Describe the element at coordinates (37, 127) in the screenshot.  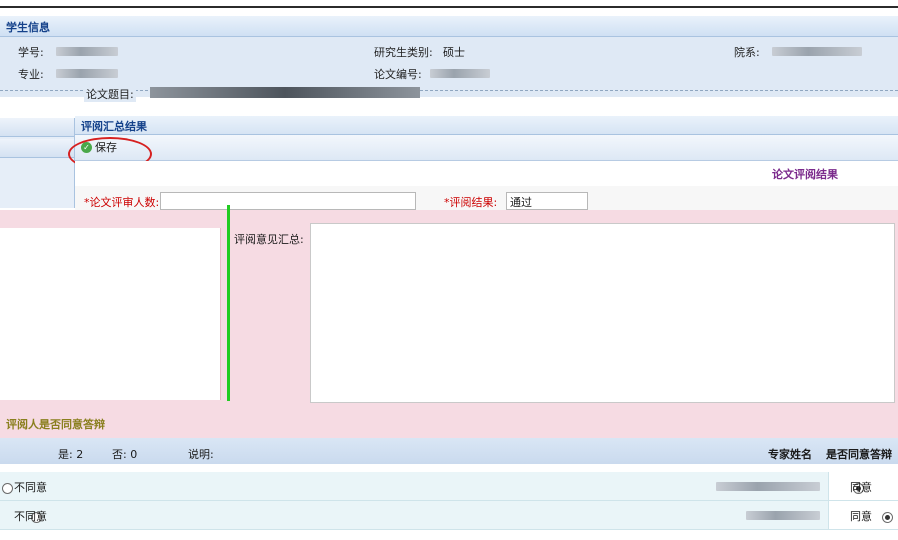
I see `left-panel-header` at that location.